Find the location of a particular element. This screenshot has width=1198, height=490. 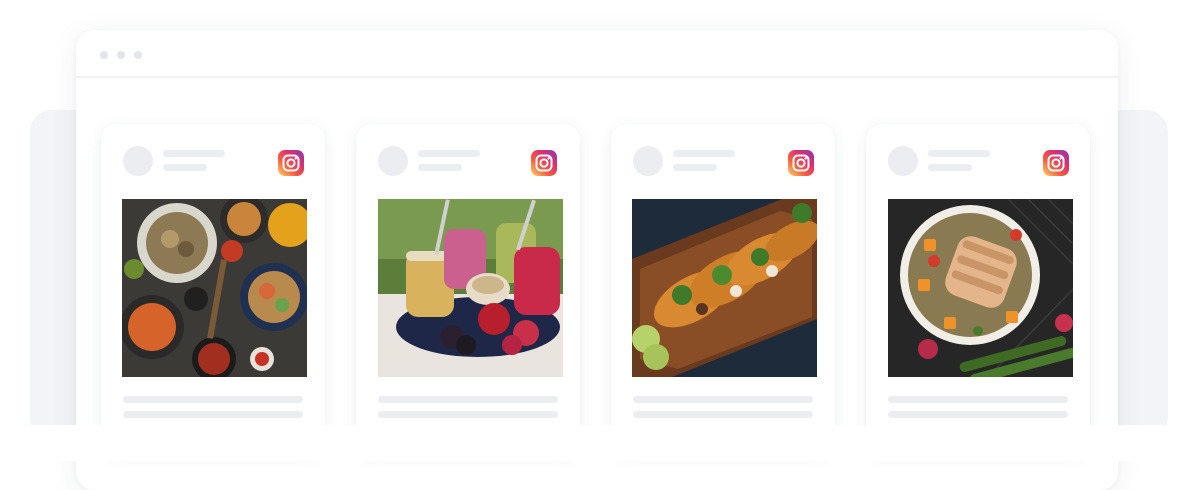

window-title-bar is located at coordinates (597, 54).